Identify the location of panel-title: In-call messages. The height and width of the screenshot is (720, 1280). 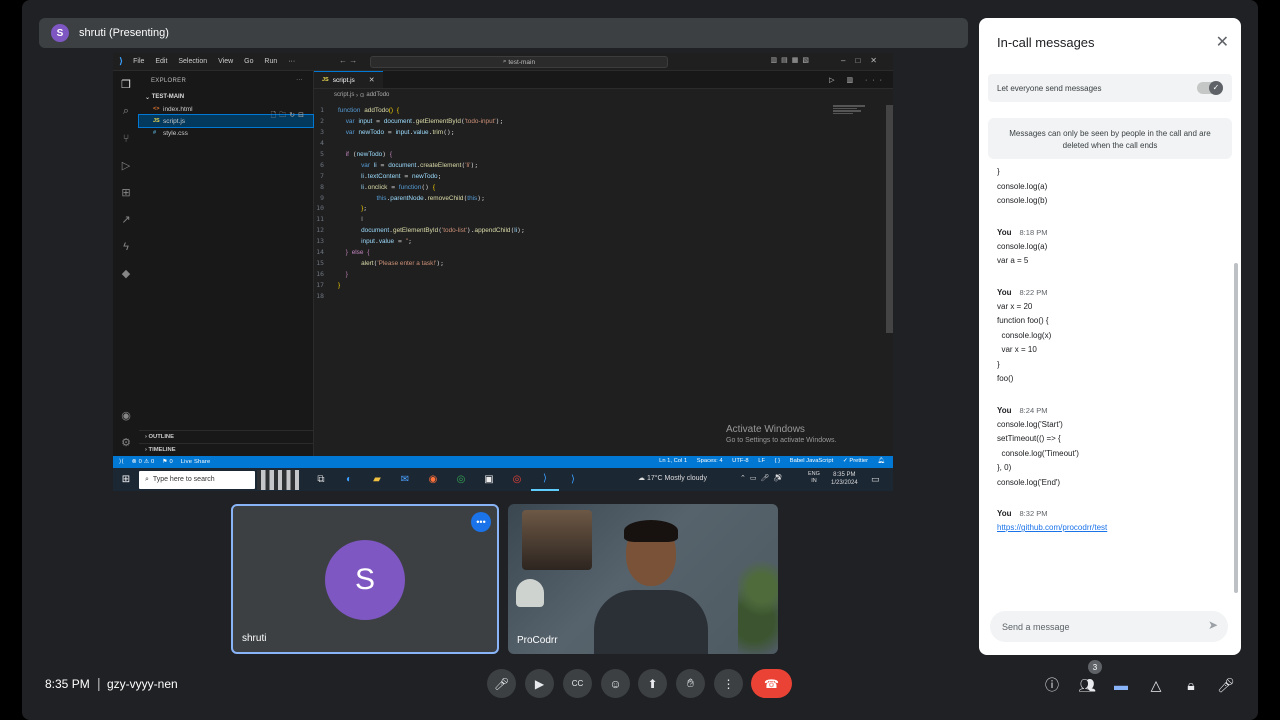
(1046, 42).